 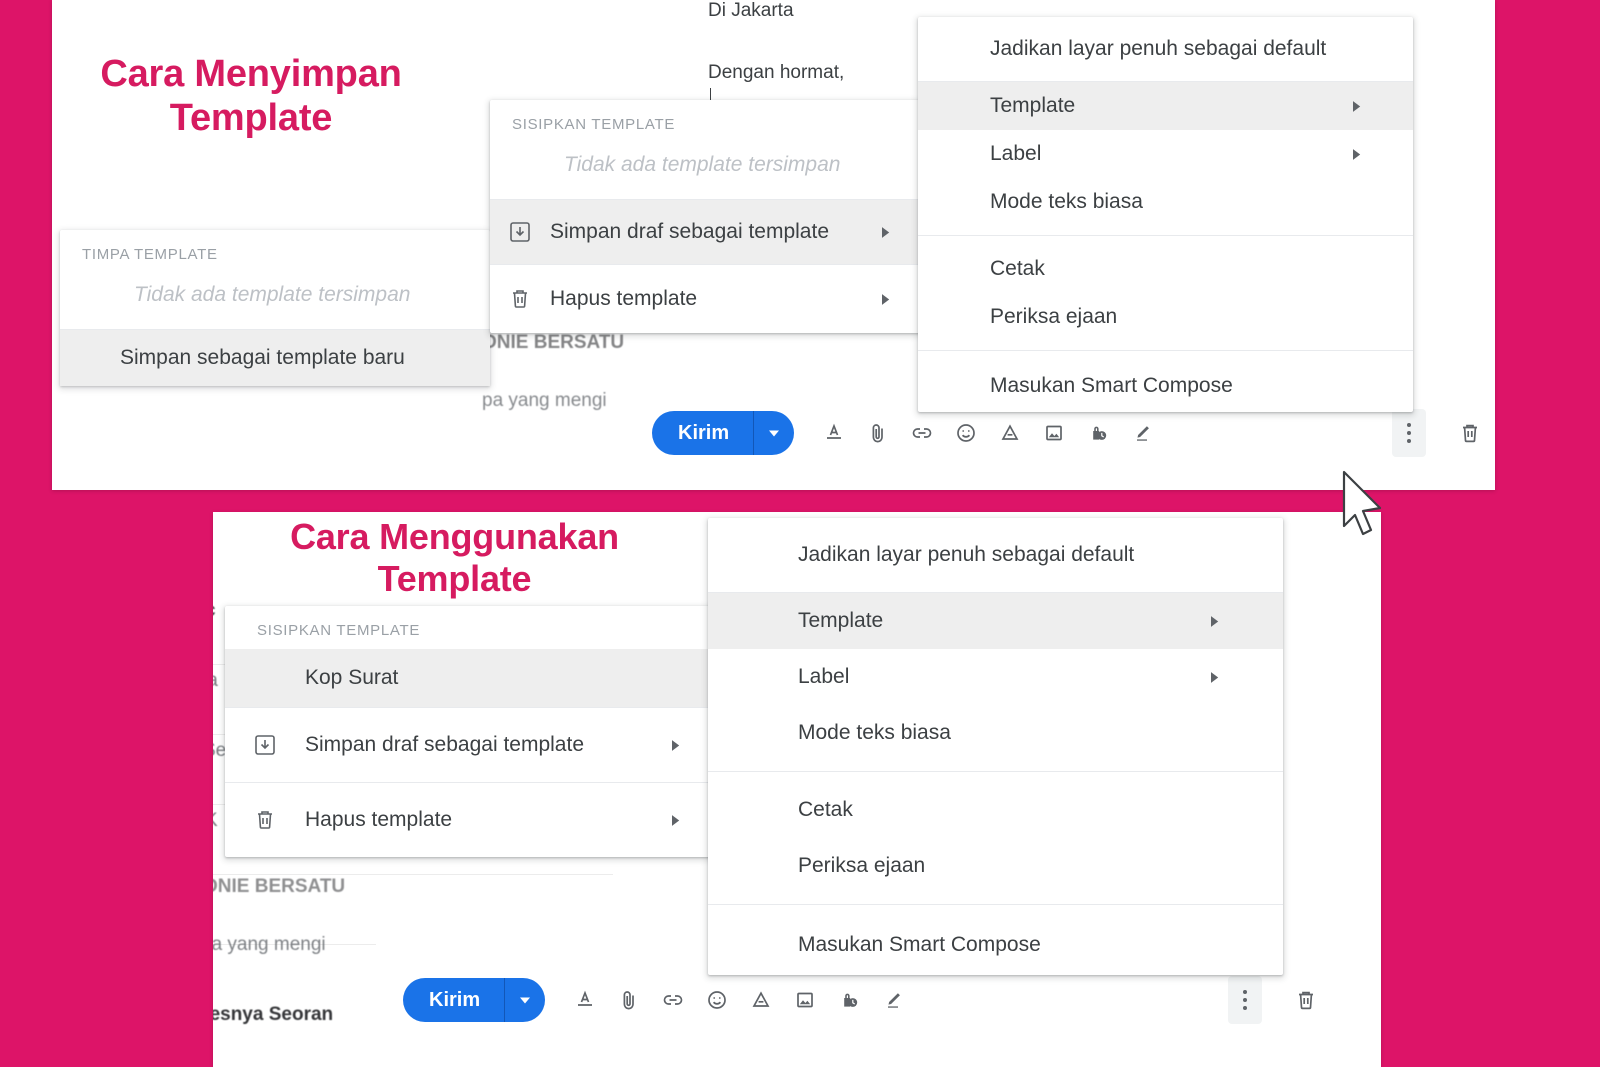 I want to click on email-body-city: Di Jakarta, so click(x=751, y=10).